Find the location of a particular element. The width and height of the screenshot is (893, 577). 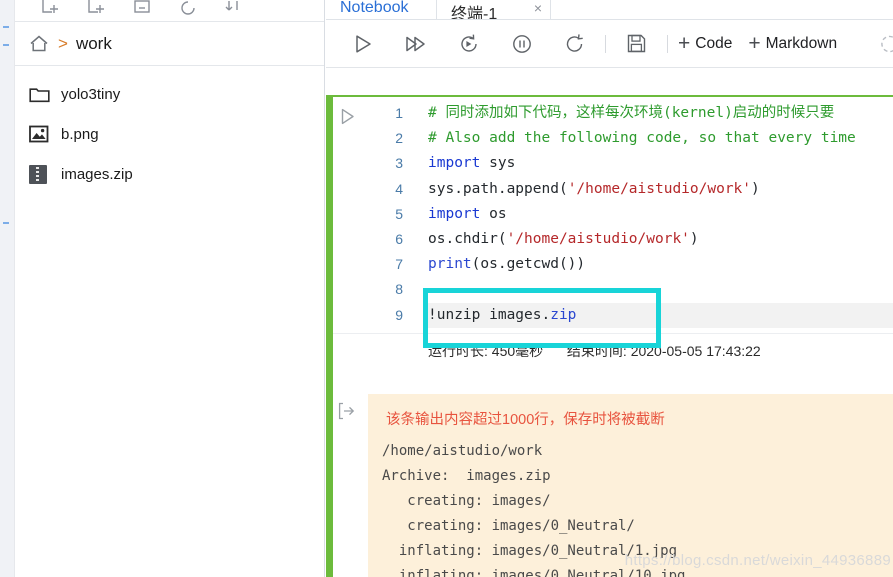

upload-icon is located at coordinates (142, 10).